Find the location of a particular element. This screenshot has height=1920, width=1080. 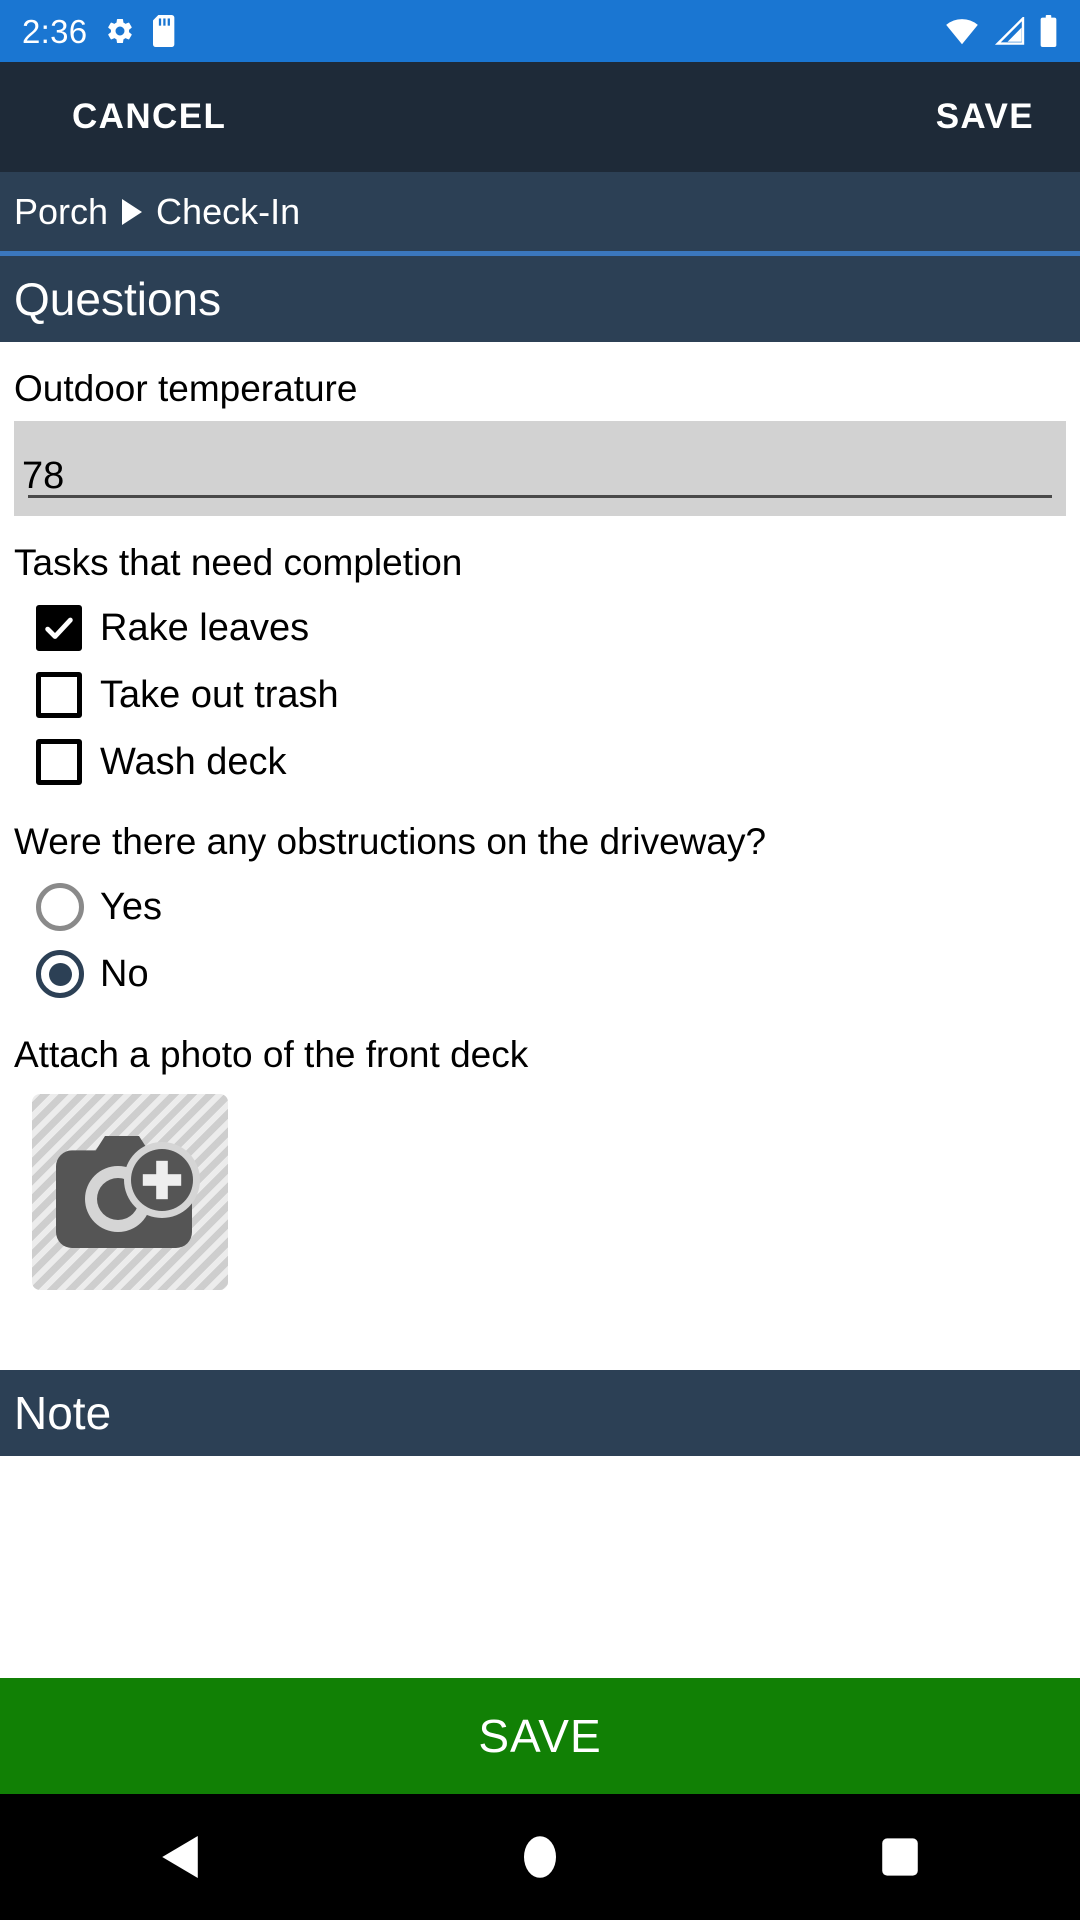

question-label-outdoor-temperature: Outdoor temperature is located at coordinates (186, 388).